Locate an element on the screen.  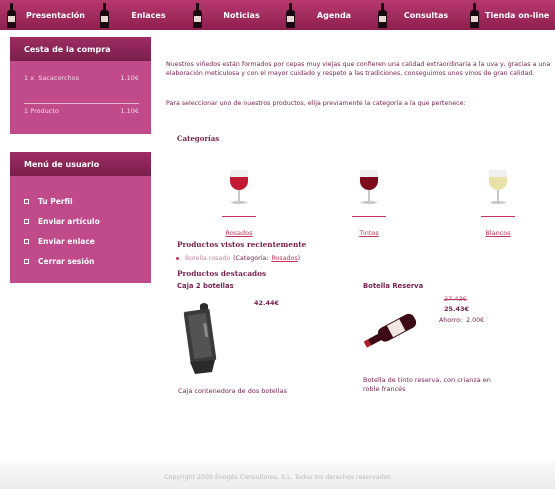
wine-bottle-image is located at coordinates (392, 331).